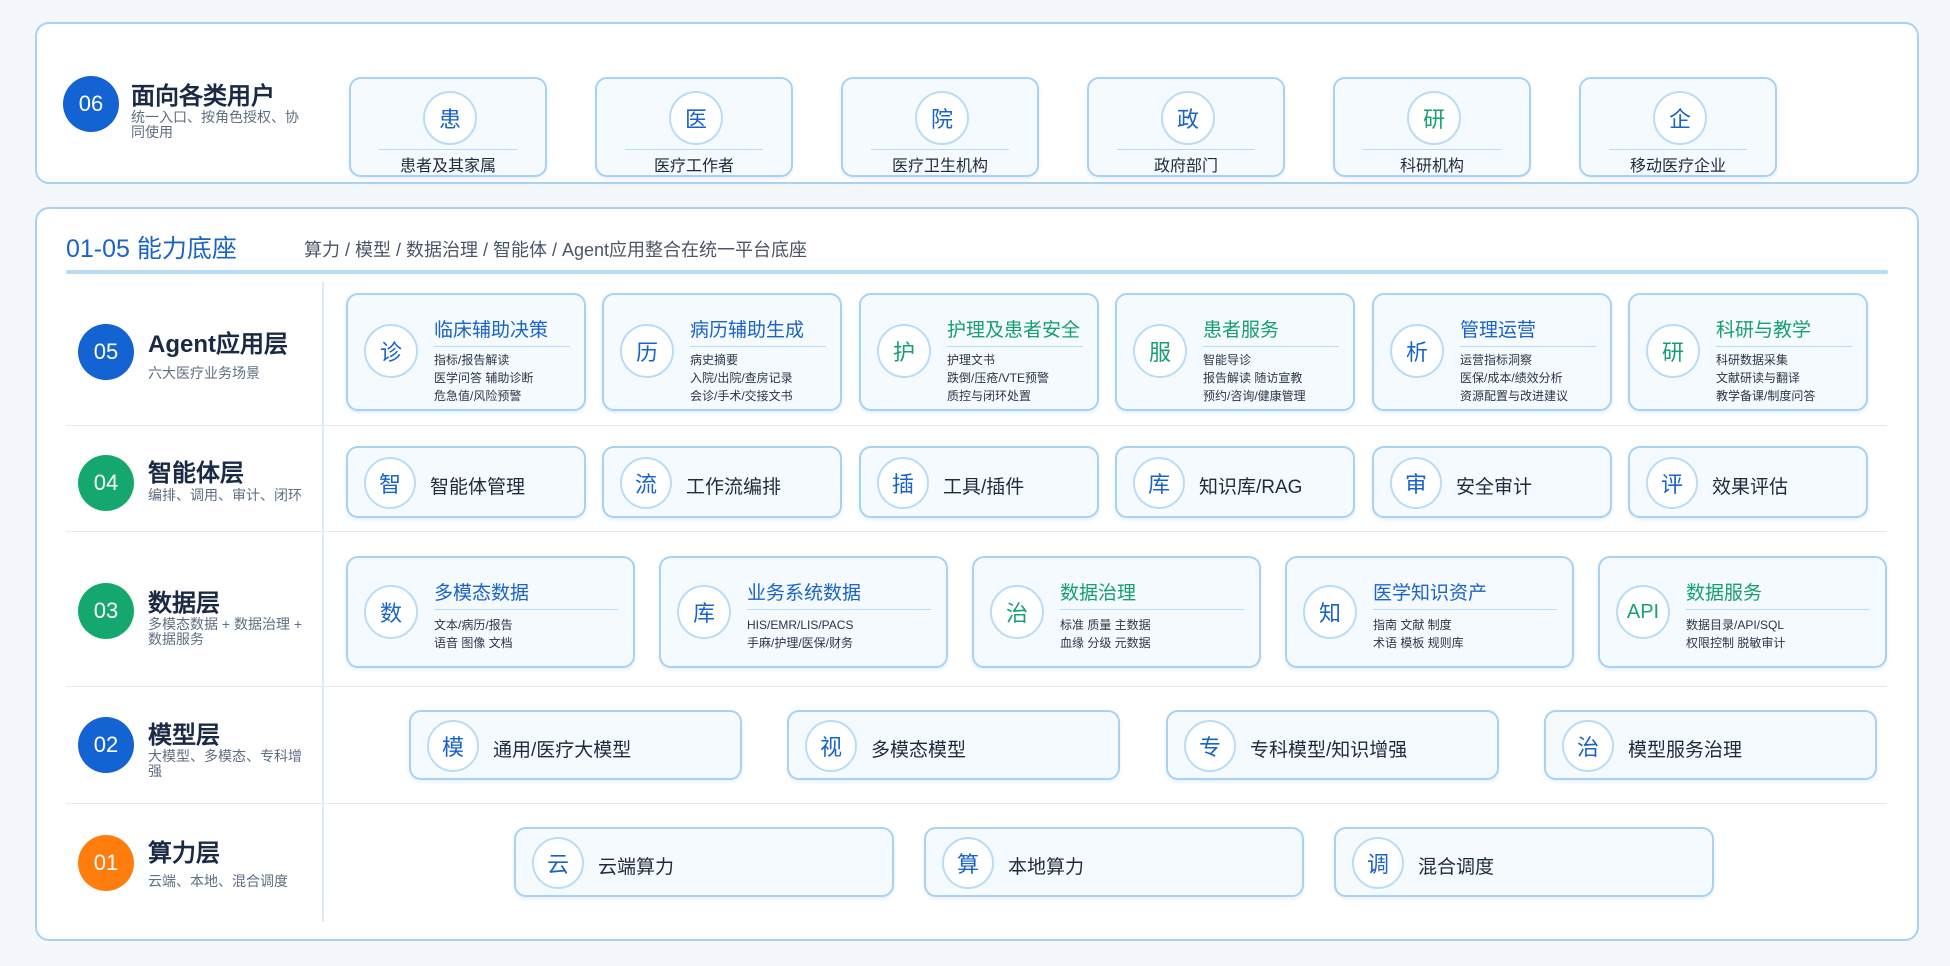 This screenshot has height=966, width=1950. I want to click on user-card-enterprises: 企 移动医疗企业, so click(1678, 127).